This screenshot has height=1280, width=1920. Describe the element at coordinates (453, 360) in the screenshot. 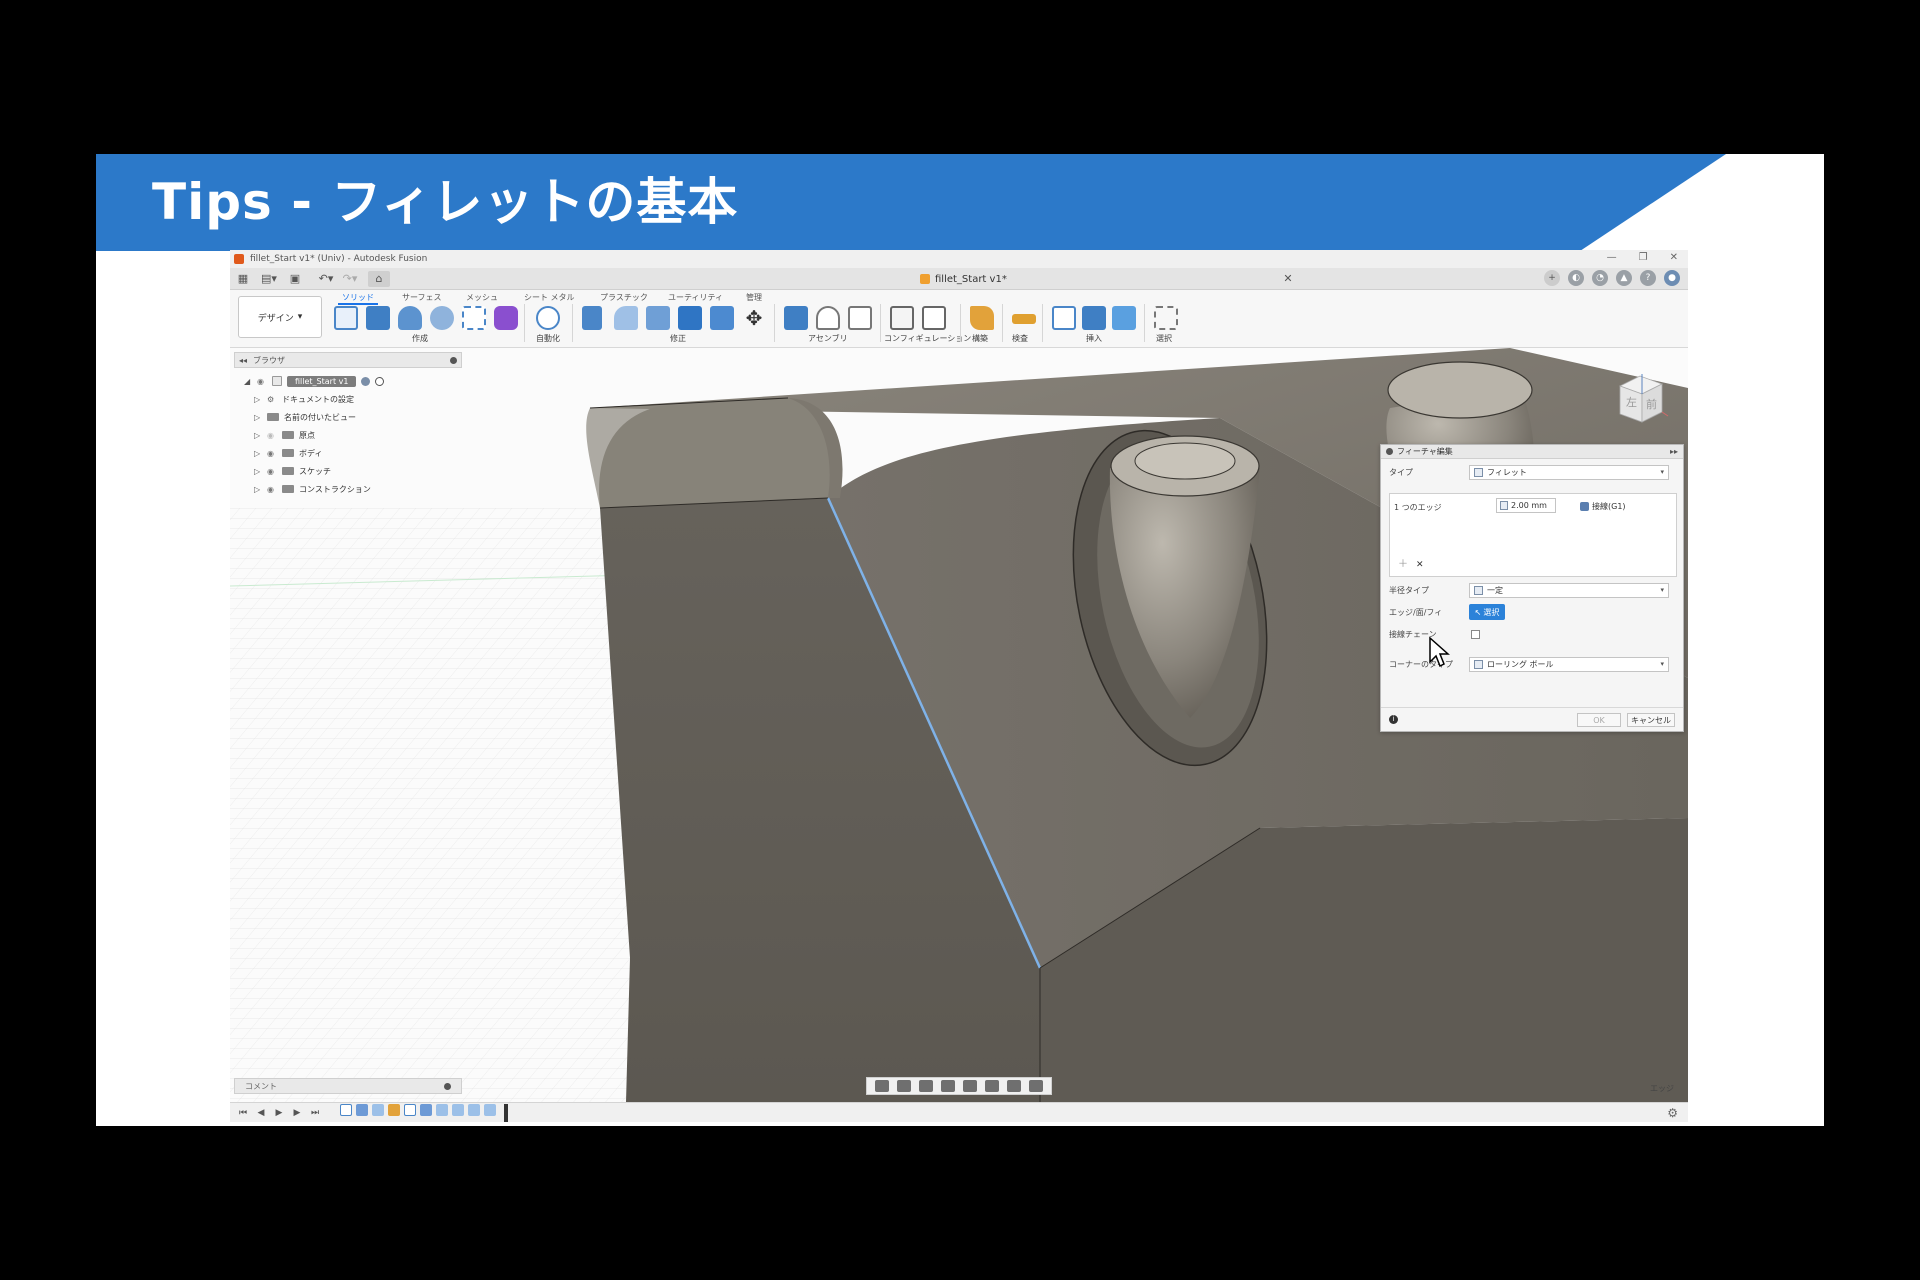

I see `panel-pin-icon` at that location.